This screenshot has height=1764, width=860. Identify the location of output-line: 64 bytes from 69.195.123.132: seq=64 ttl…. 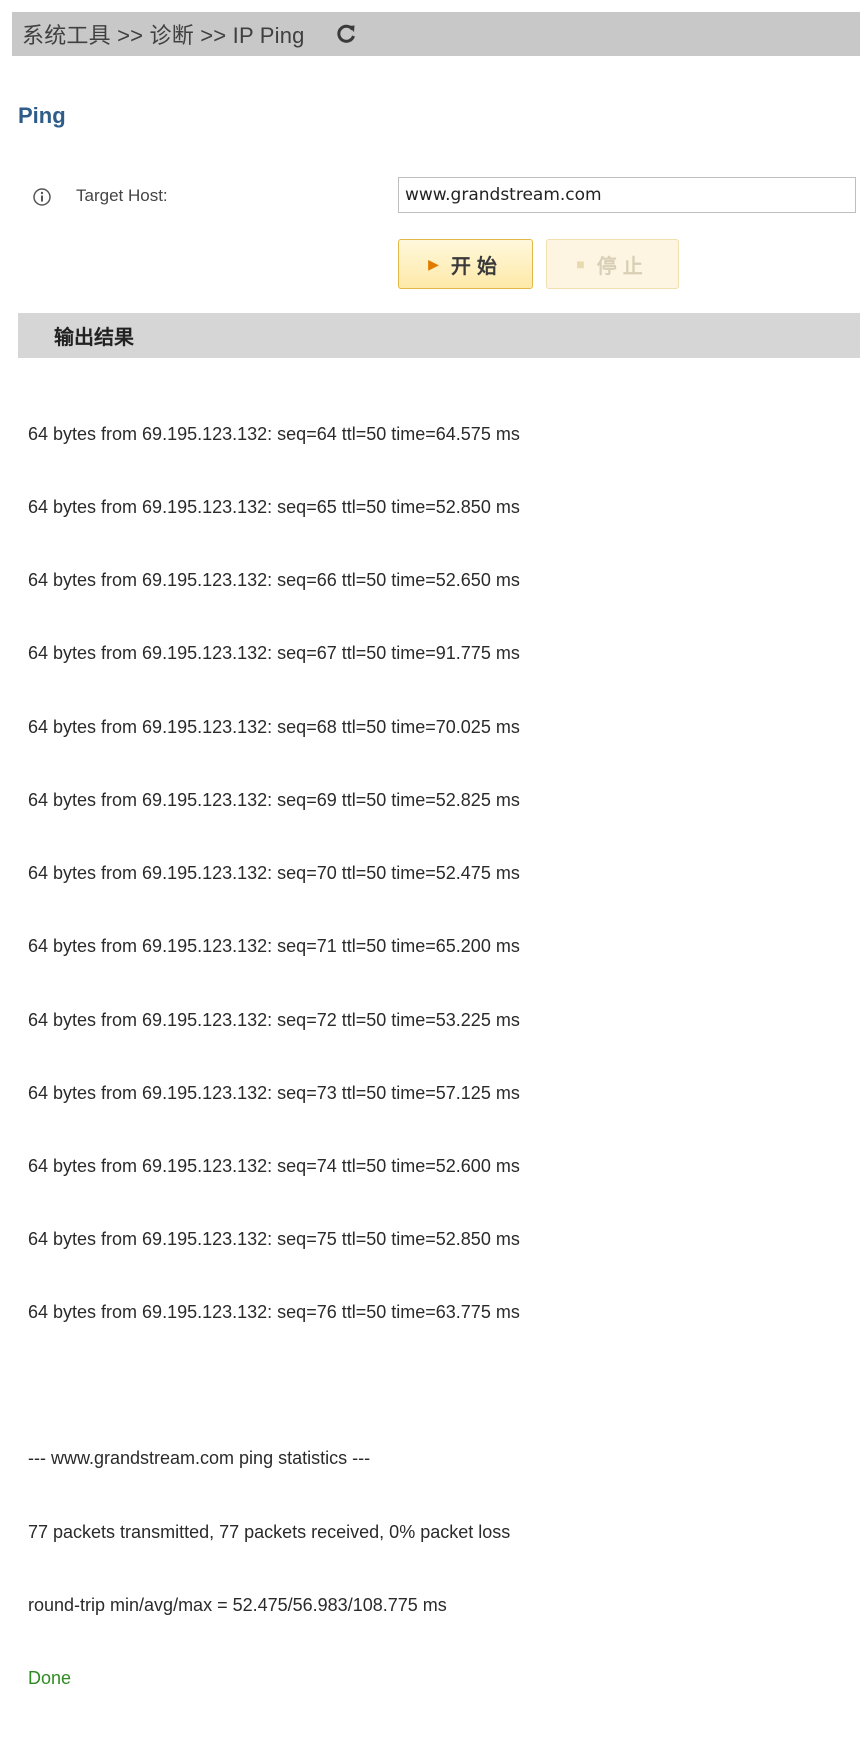
(274, 433).